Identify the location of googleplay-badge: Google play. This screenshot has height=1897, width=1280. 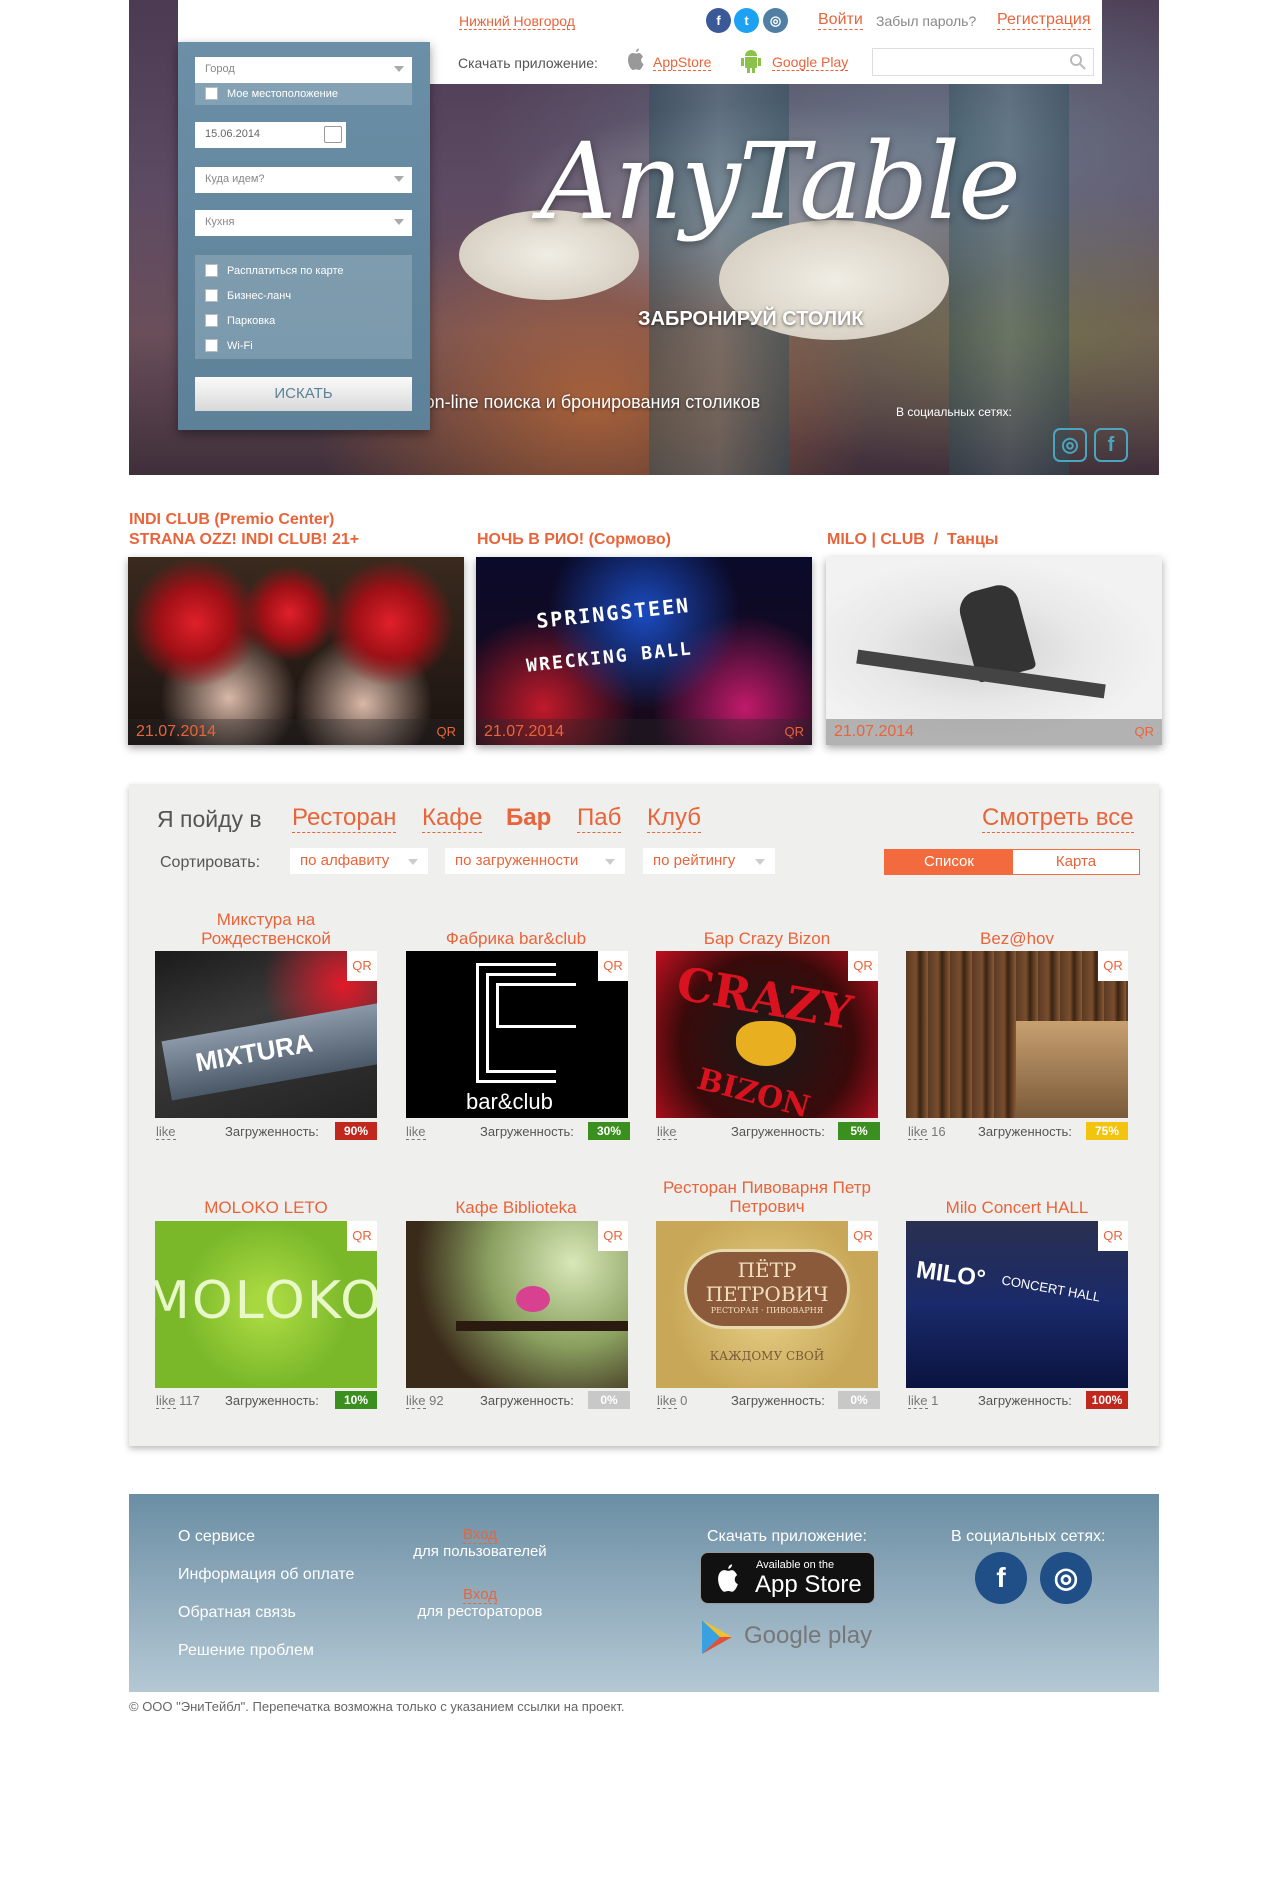
(787, 1637).